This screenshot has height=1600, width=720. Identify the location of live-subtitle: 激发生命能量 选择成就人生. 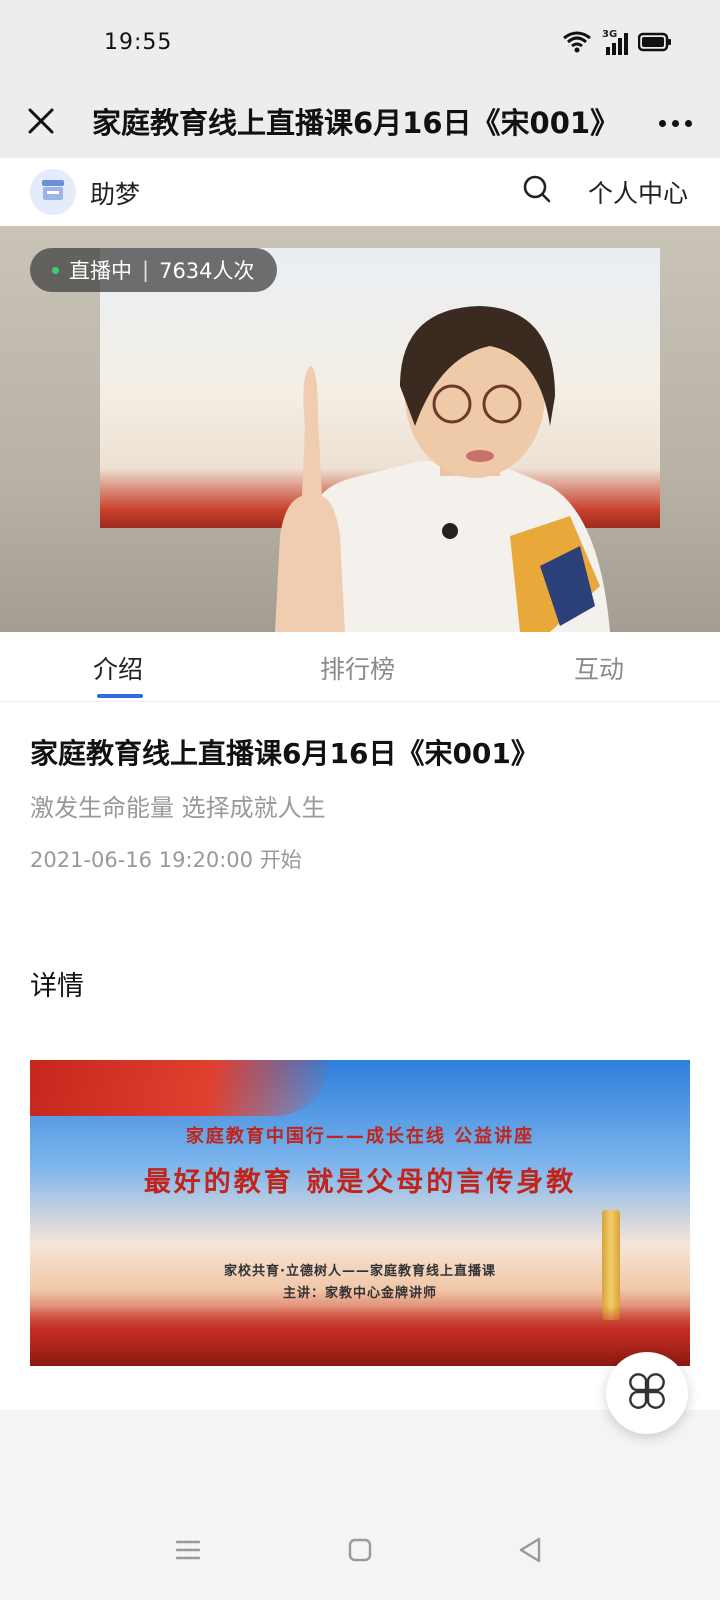
(178, 808).